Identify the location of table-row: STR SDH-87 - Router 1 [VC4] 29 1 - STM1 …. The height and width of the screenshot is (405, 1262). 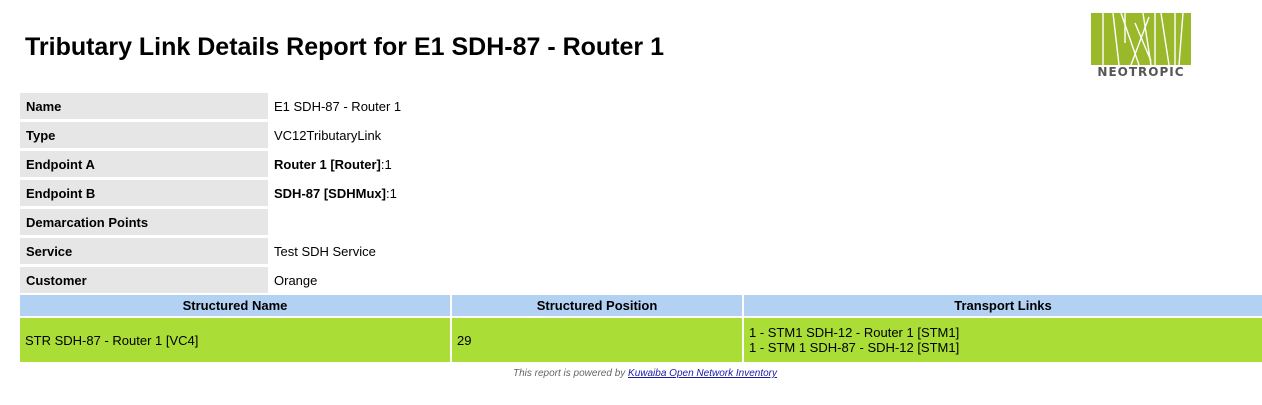
(641, 339).